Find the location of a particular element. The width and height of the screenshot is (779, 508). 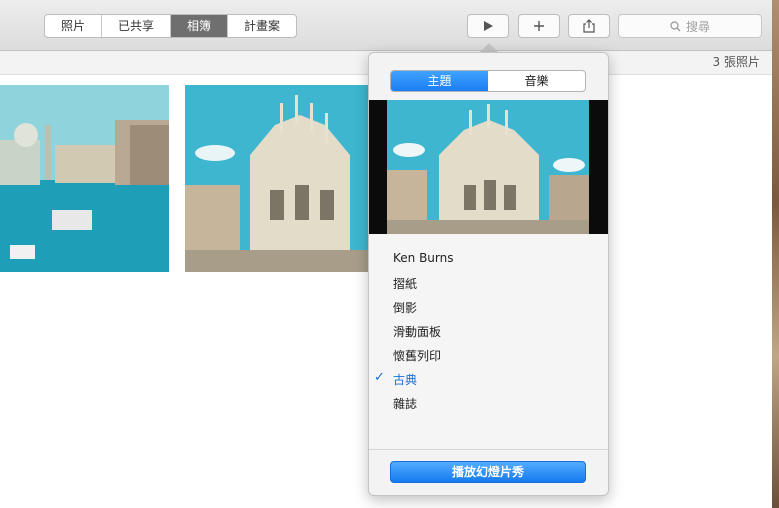

plus-icon is located at coordinates (539, 26).